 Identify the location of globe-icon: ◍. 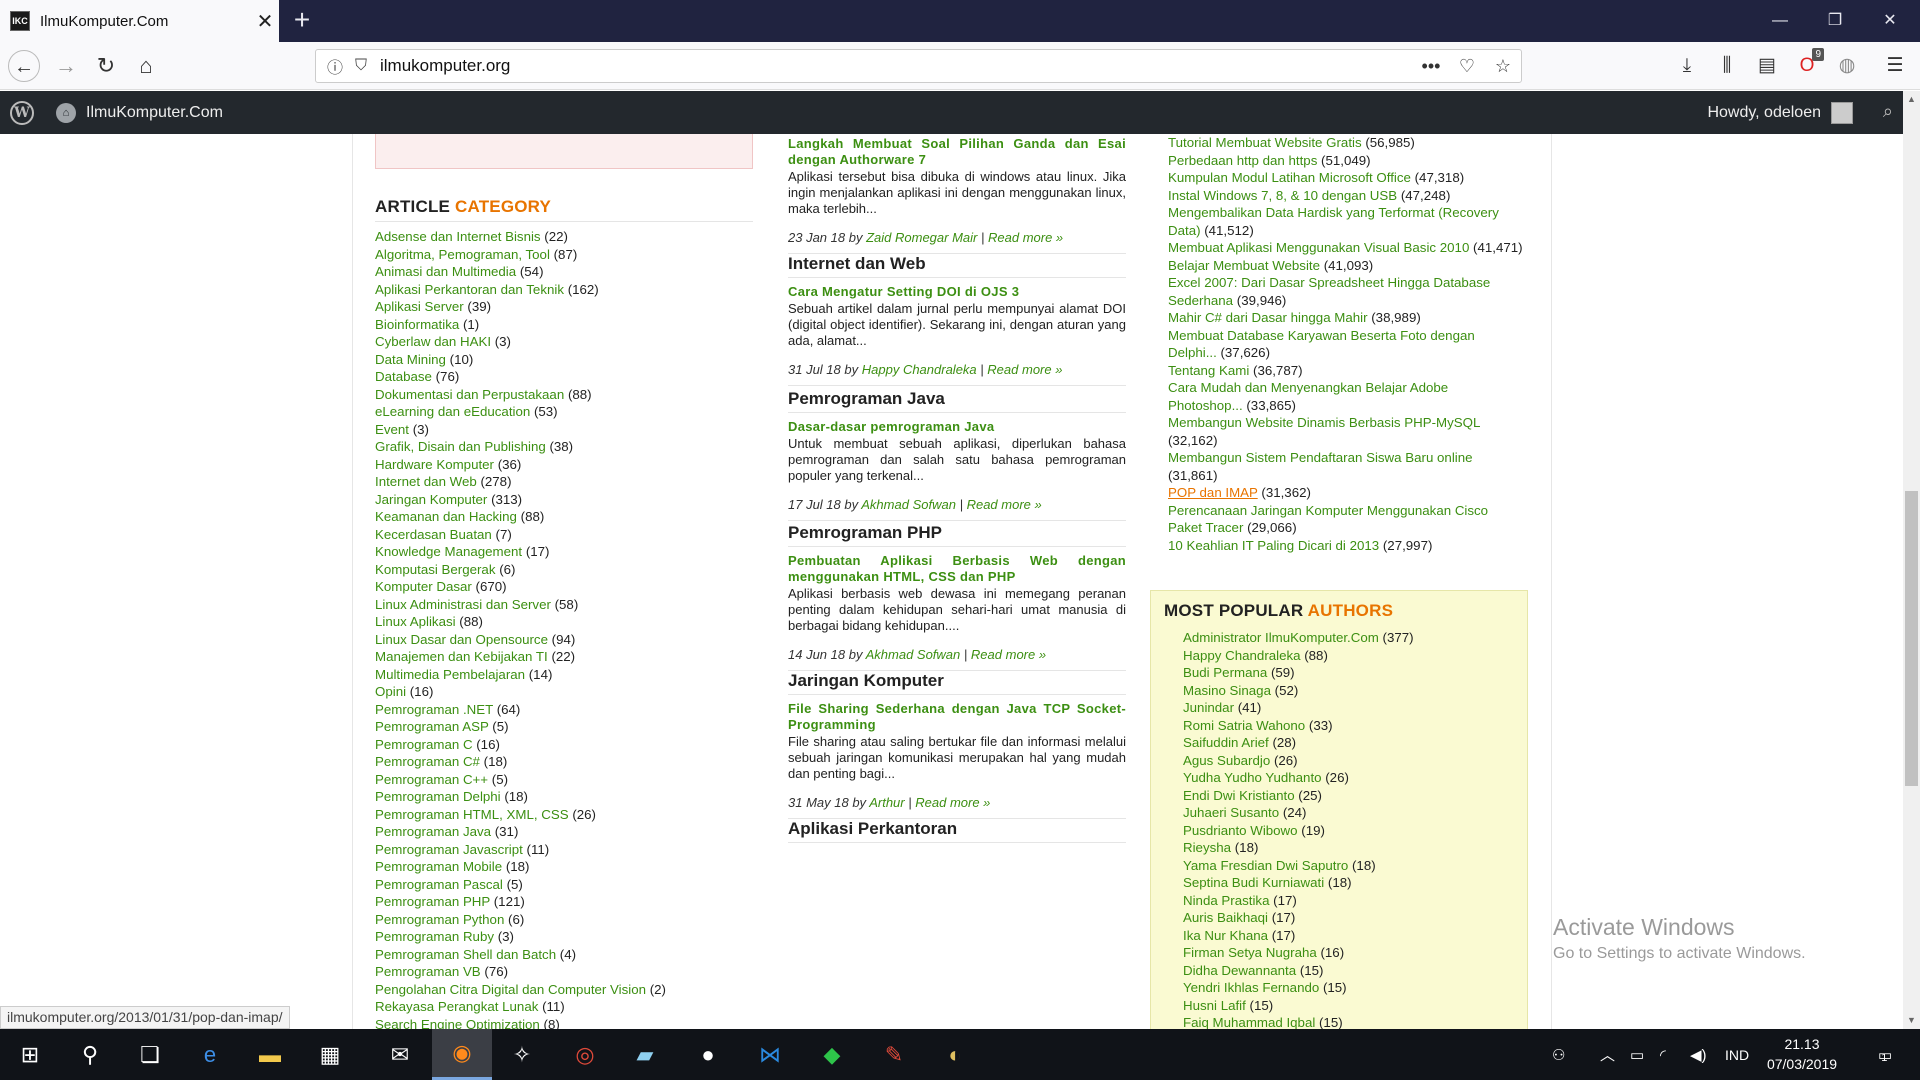
(1847, 66).